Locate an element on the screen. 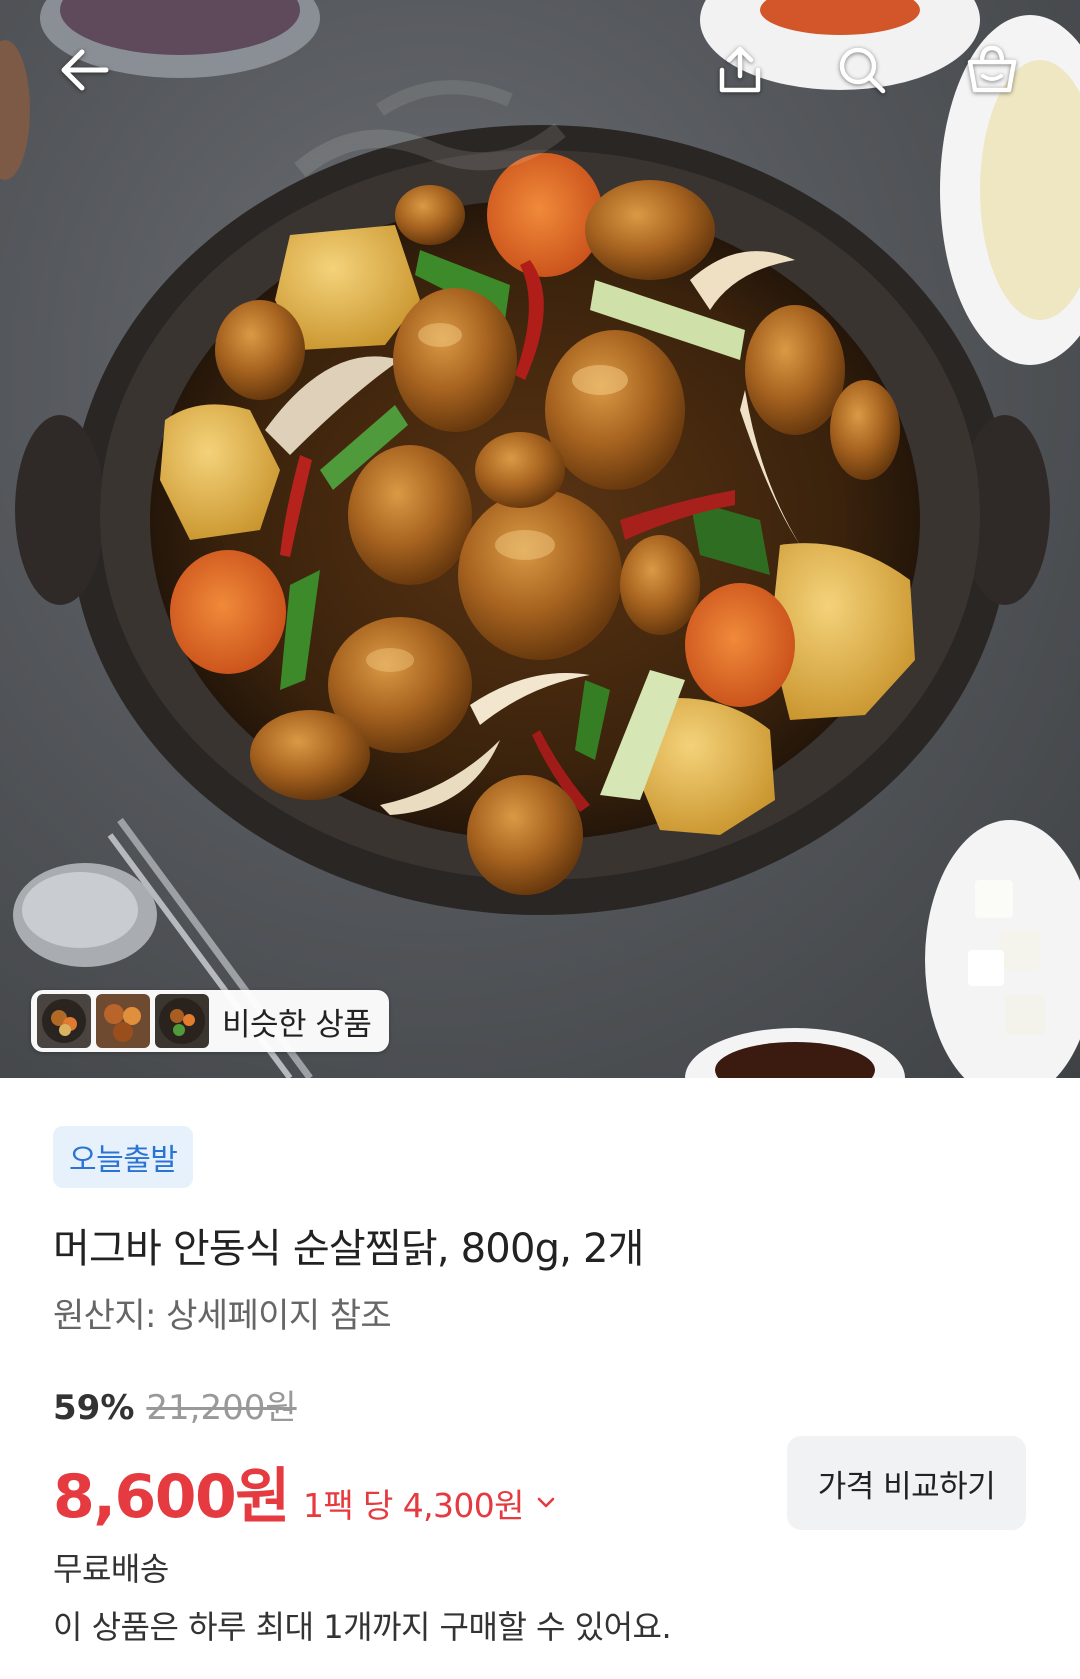  similar-products-label: 비슷한 상품 is located at coordinates (297, 1024).